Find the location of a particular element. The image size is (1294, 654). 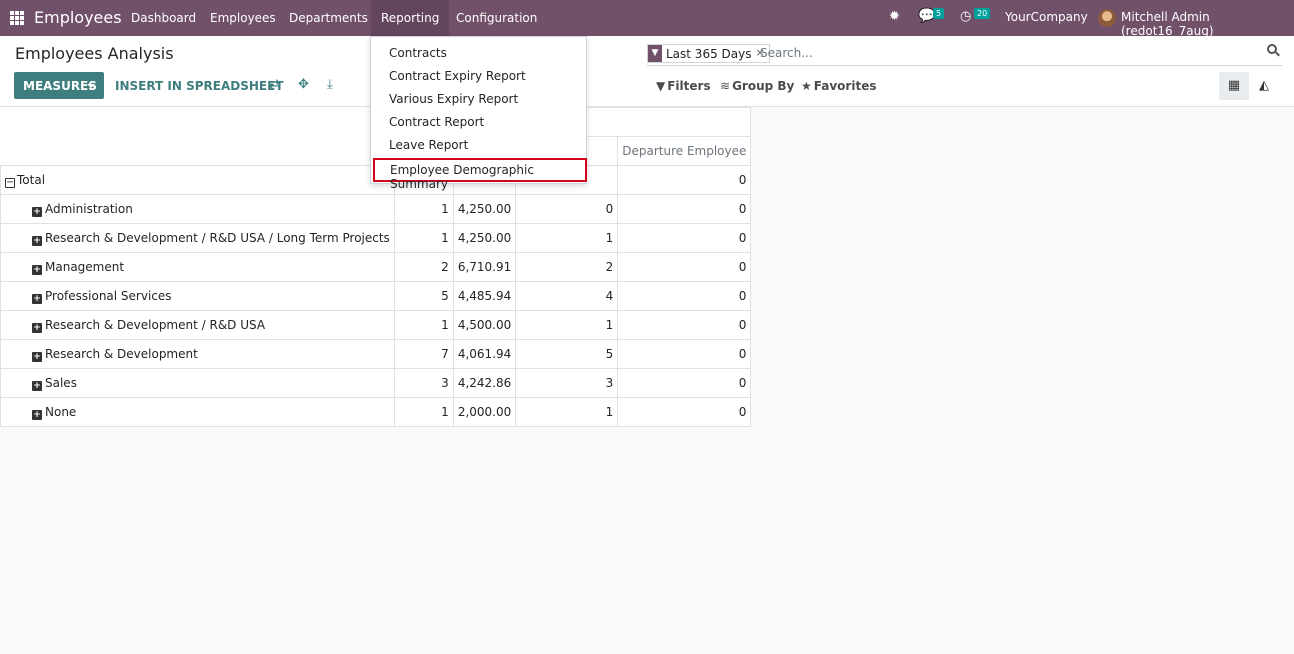

avatar is located at coordinates (1107, 18).